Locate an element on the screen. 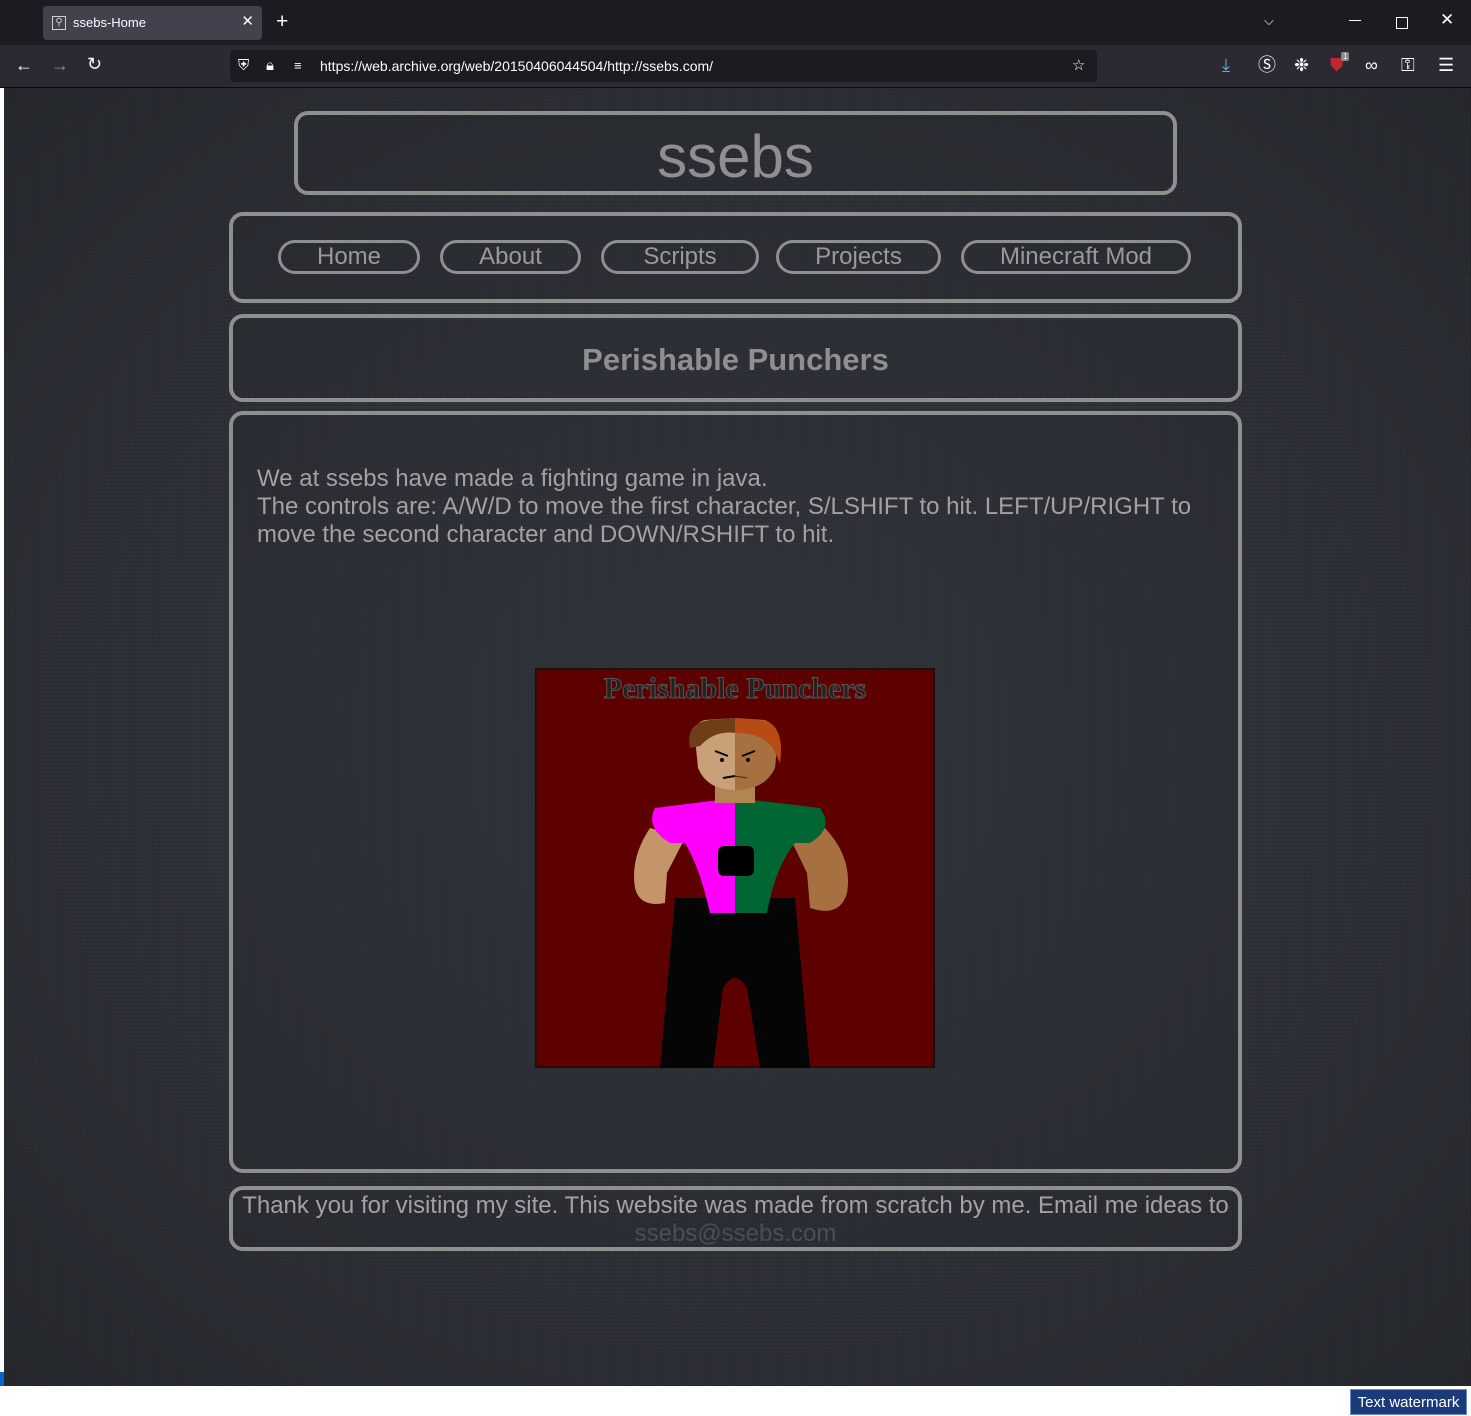 The height and width of the screenshot is (1416, 1471). new-tab-icon: + is located at coordinates (282, 22).